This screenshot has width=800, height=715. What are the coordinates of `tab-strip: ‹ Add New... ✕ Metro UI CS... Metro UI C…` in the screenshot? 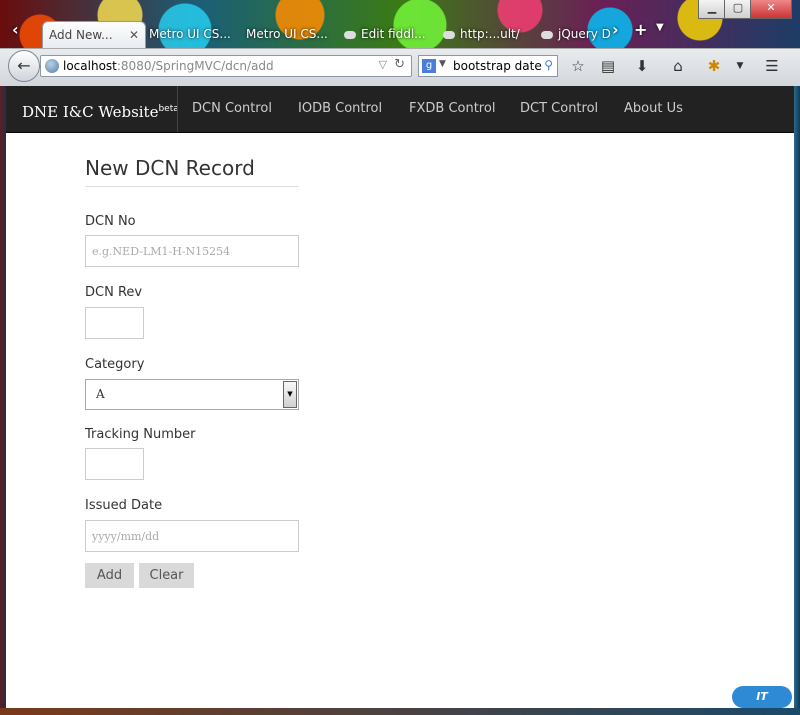 It's located at (400, 33).